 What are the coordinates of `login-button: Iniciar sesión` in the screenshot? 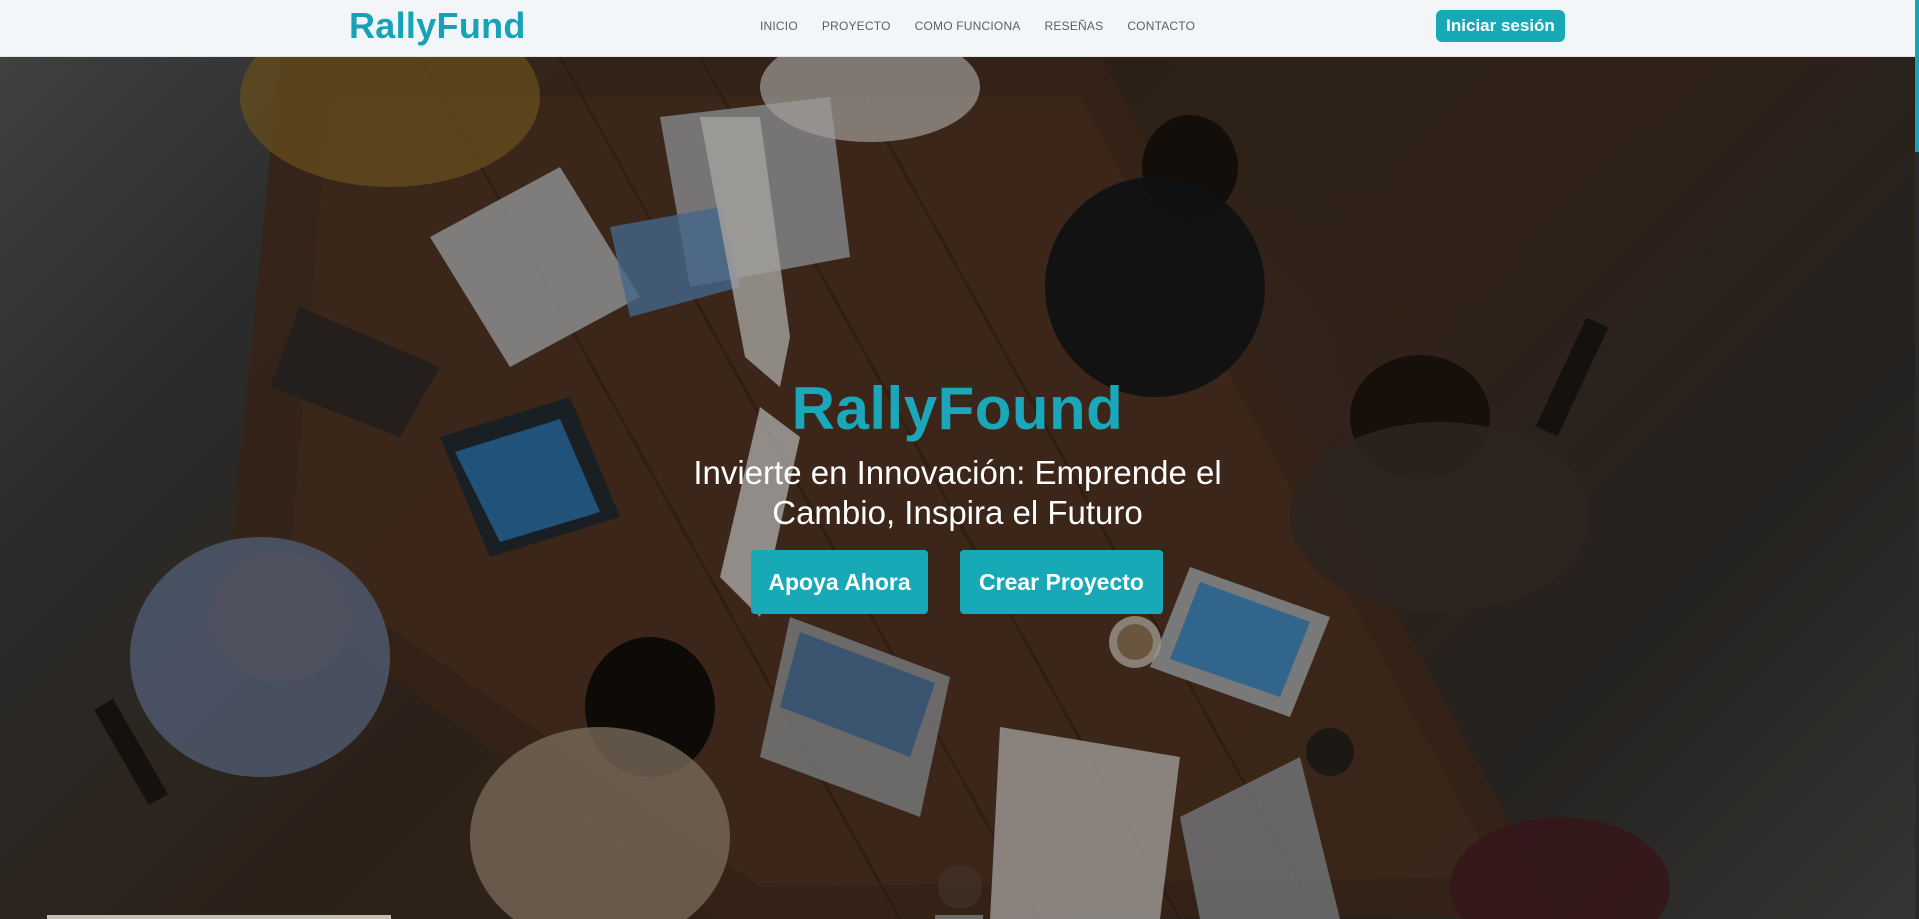 It's located at (1500, 26).